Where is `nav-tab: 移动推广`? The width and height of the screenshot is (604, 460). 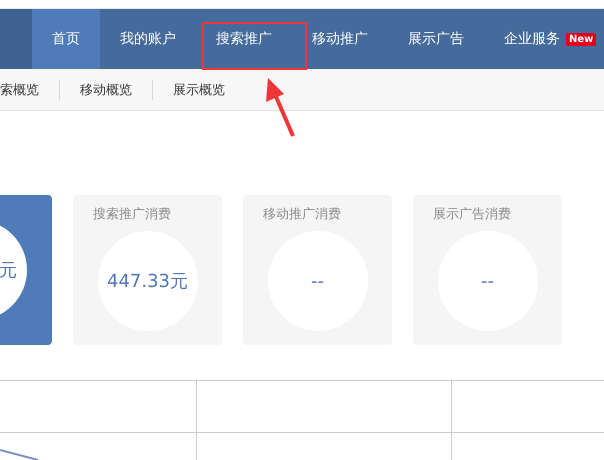 nav-tab: 移动推广 is located at coordinates (340, 39).